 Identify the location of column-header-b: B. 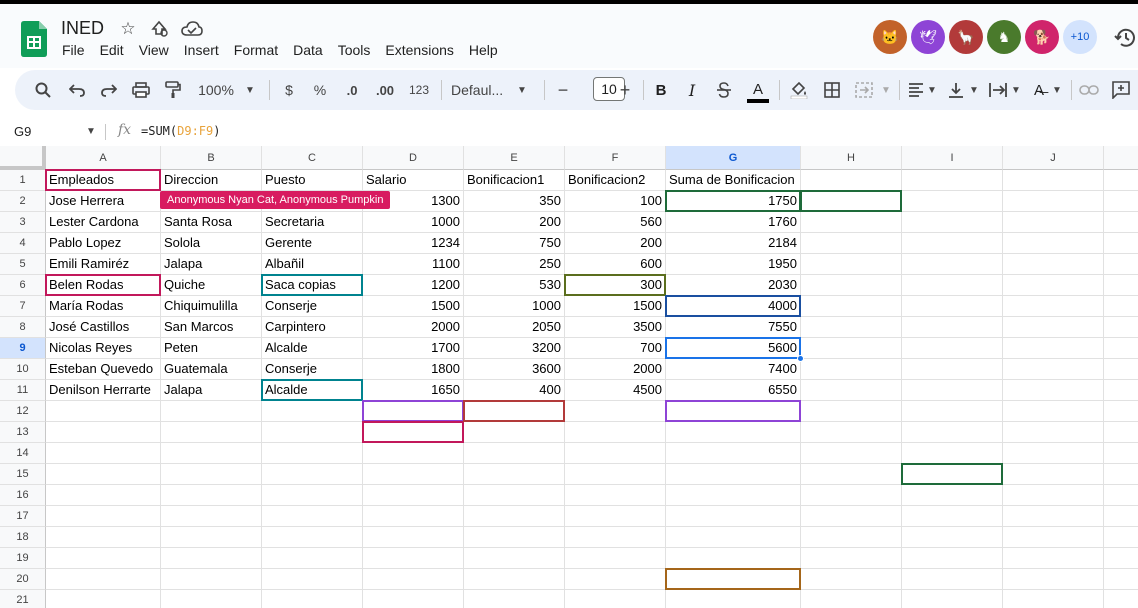
(211, 158).